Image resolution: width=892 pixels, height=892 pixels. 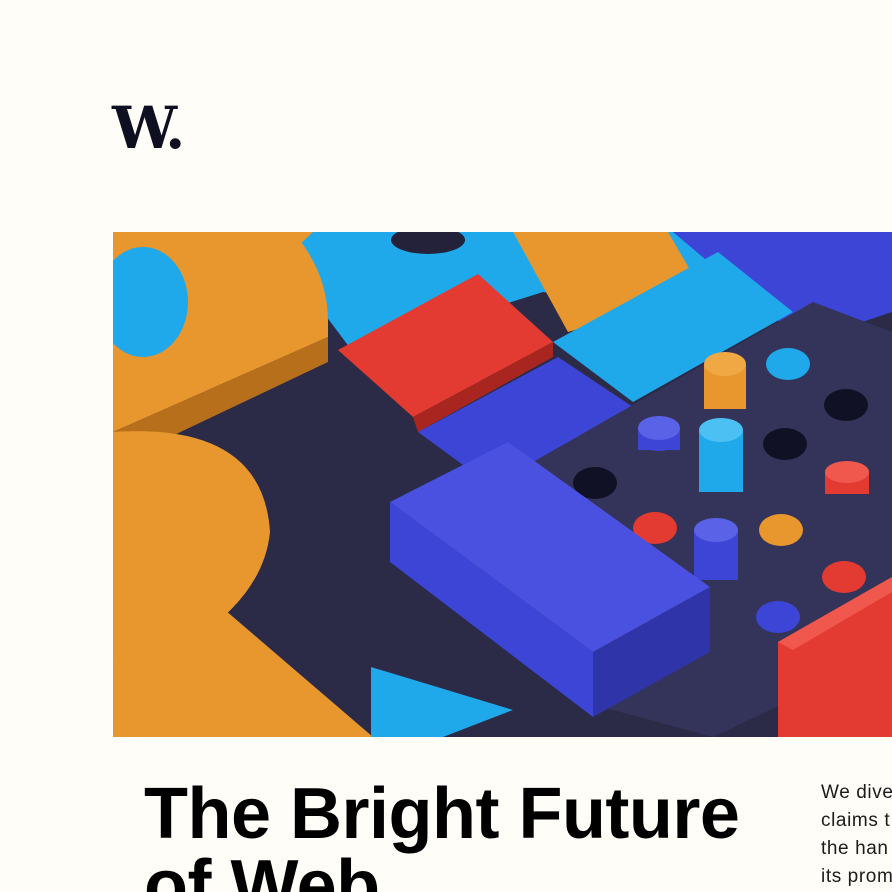 I want to click on brand-logo: W., so click(x=148, y=128).